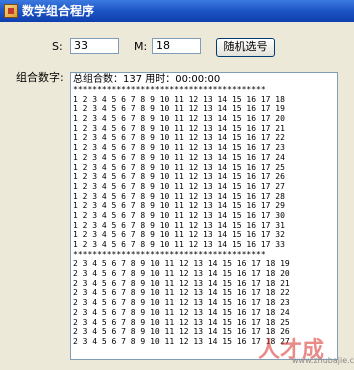 The height and width of the screenshot is (370, 354). What do you see at coordinates (57, 46) in the screenshot?
I see `s-label: S:` at bounding box center [57, 46].